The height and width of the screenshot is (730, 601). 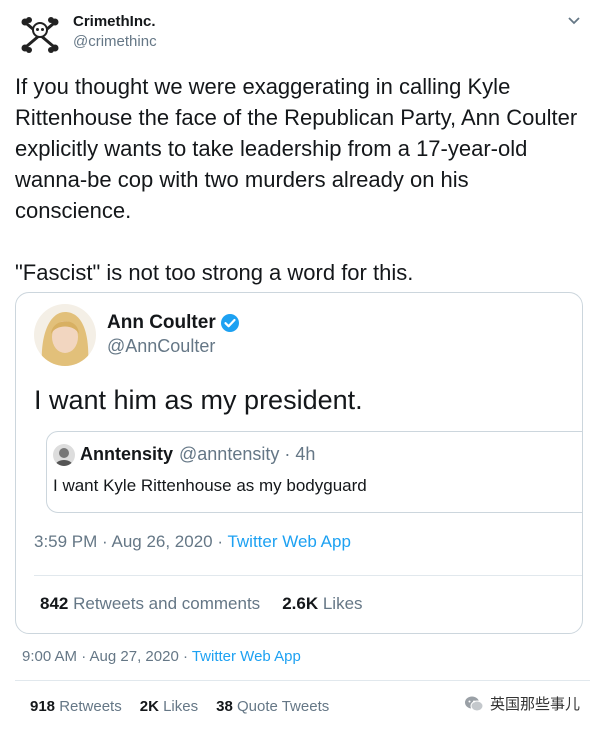 I want to click on likes-stat: 2.6K Likes, so click(x=322, y=603).